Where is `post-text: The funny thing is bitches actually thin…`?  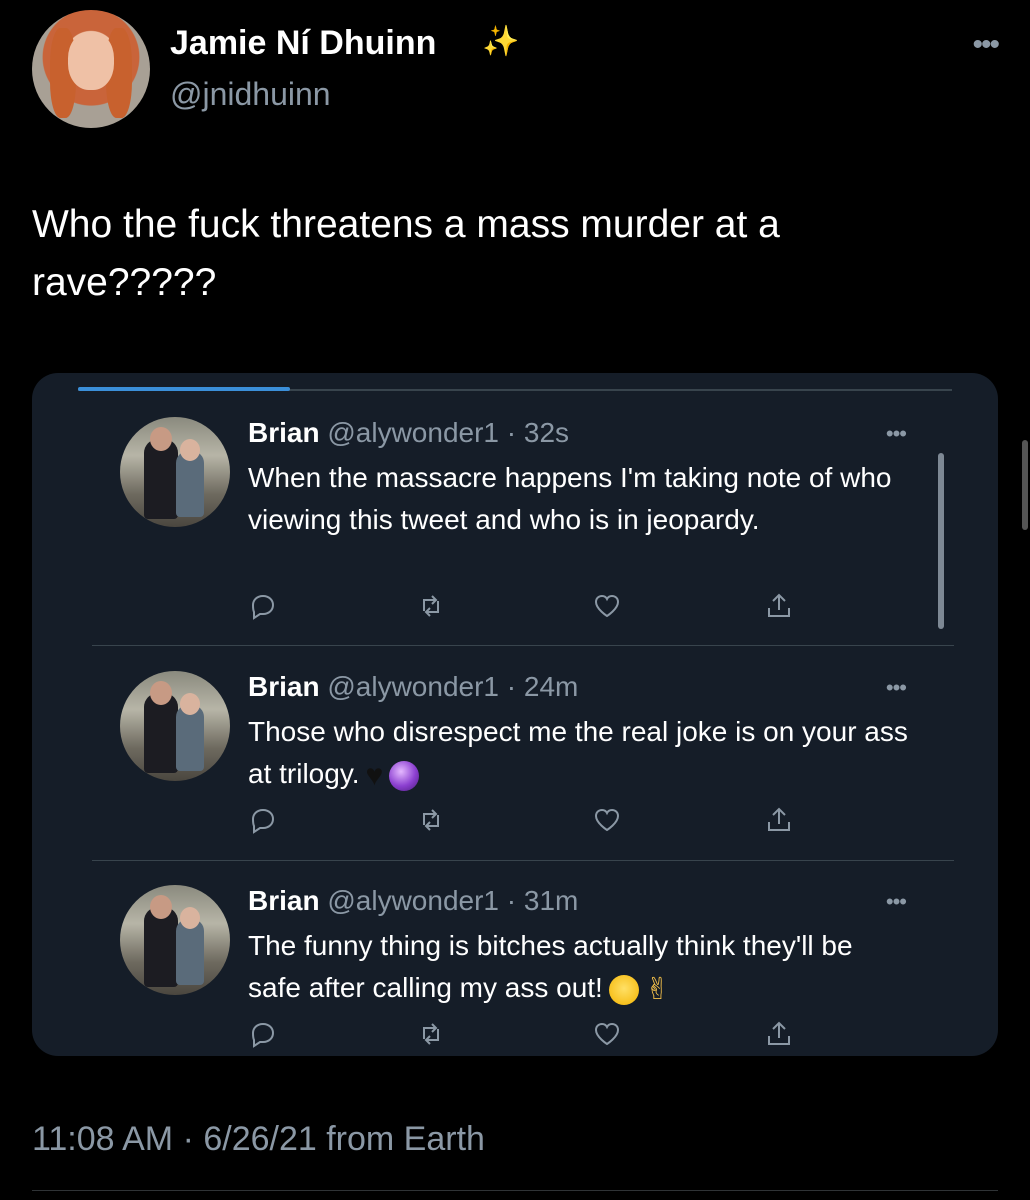
post-text: The funny thing is bitches actually thin… is located at coordinates (578, 968).